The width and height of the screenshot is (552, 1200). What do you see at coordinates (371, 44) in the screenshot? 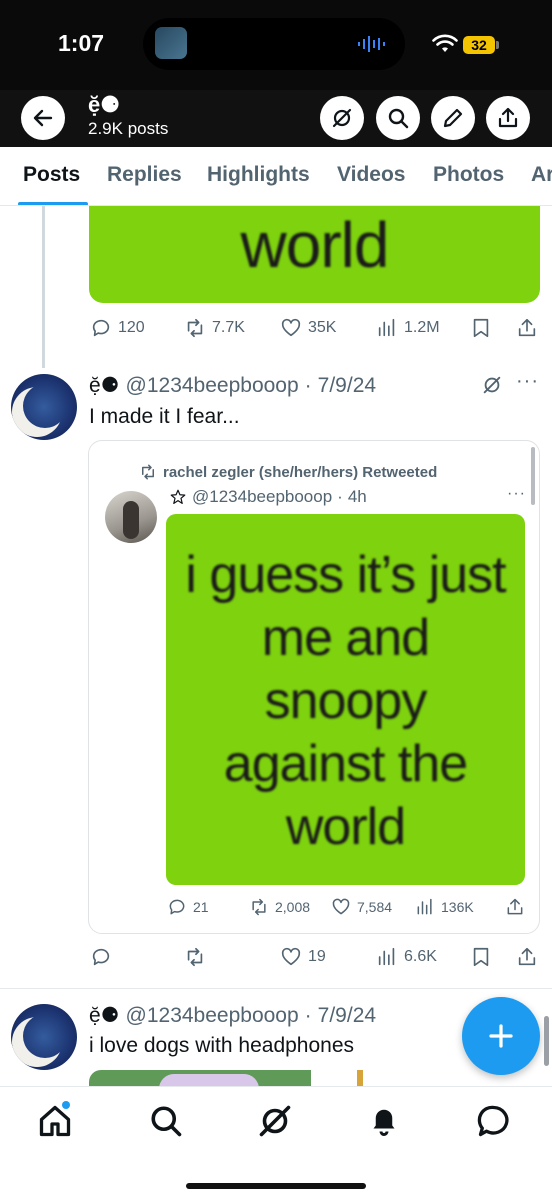
I see `audio-wave-icon` at bounding box center [371, 44].